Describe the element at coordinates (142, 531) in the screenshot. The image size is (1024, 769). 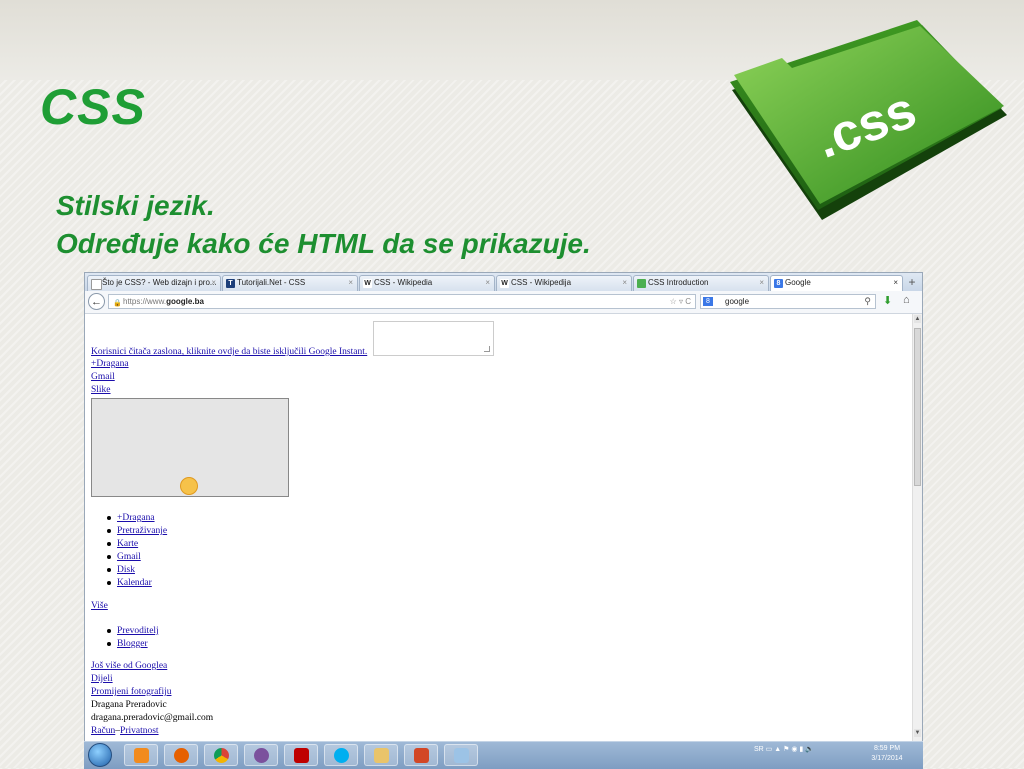
I see `link-pretrazivanje: Pretraživanje` at that location.